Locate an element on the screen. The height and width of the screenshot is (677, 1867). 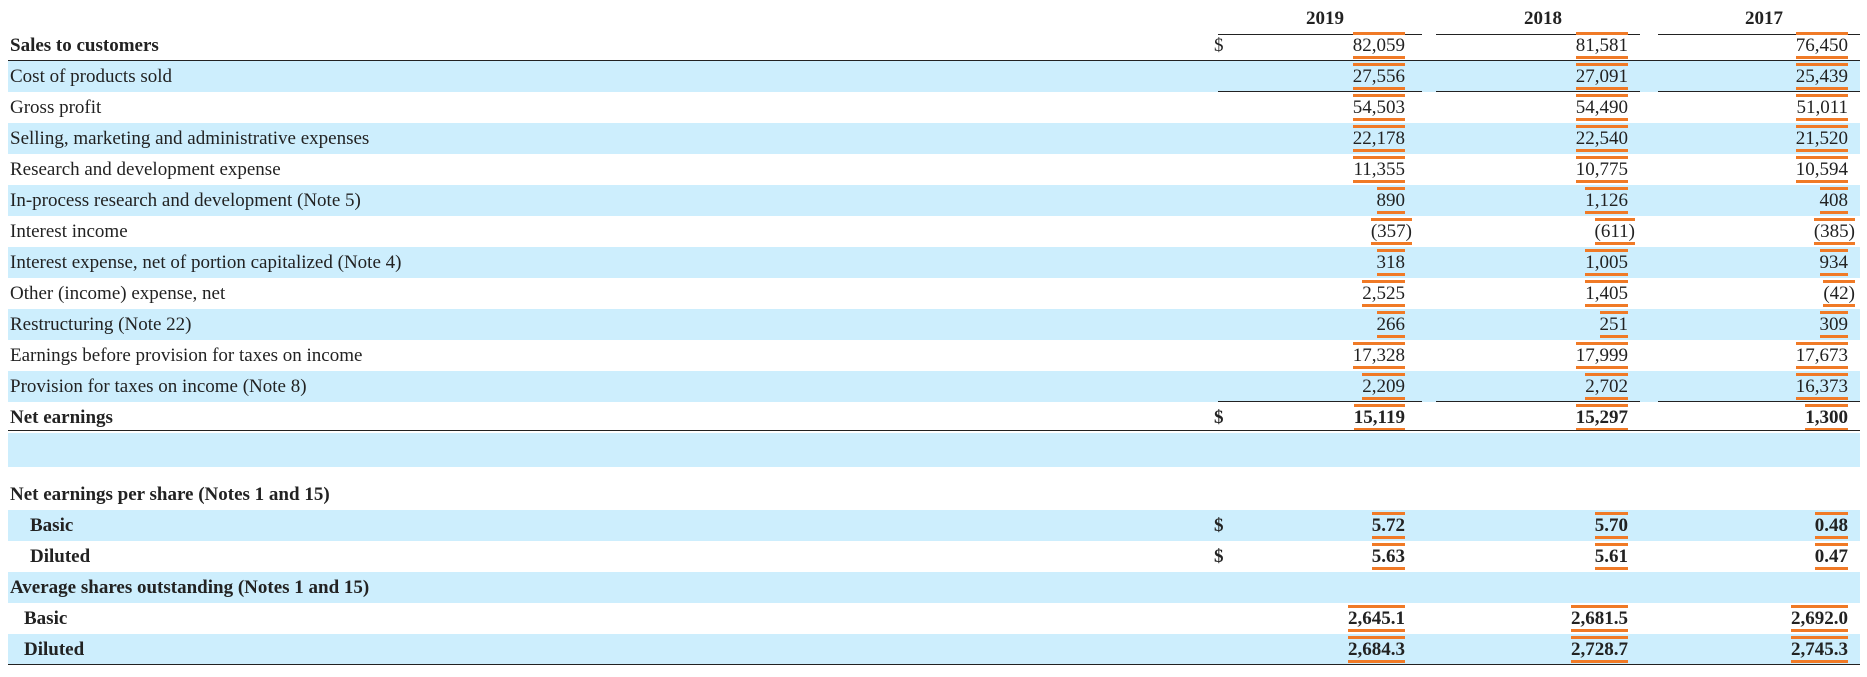
value-2017: 25,439 is located at coordinates (1822, 76).